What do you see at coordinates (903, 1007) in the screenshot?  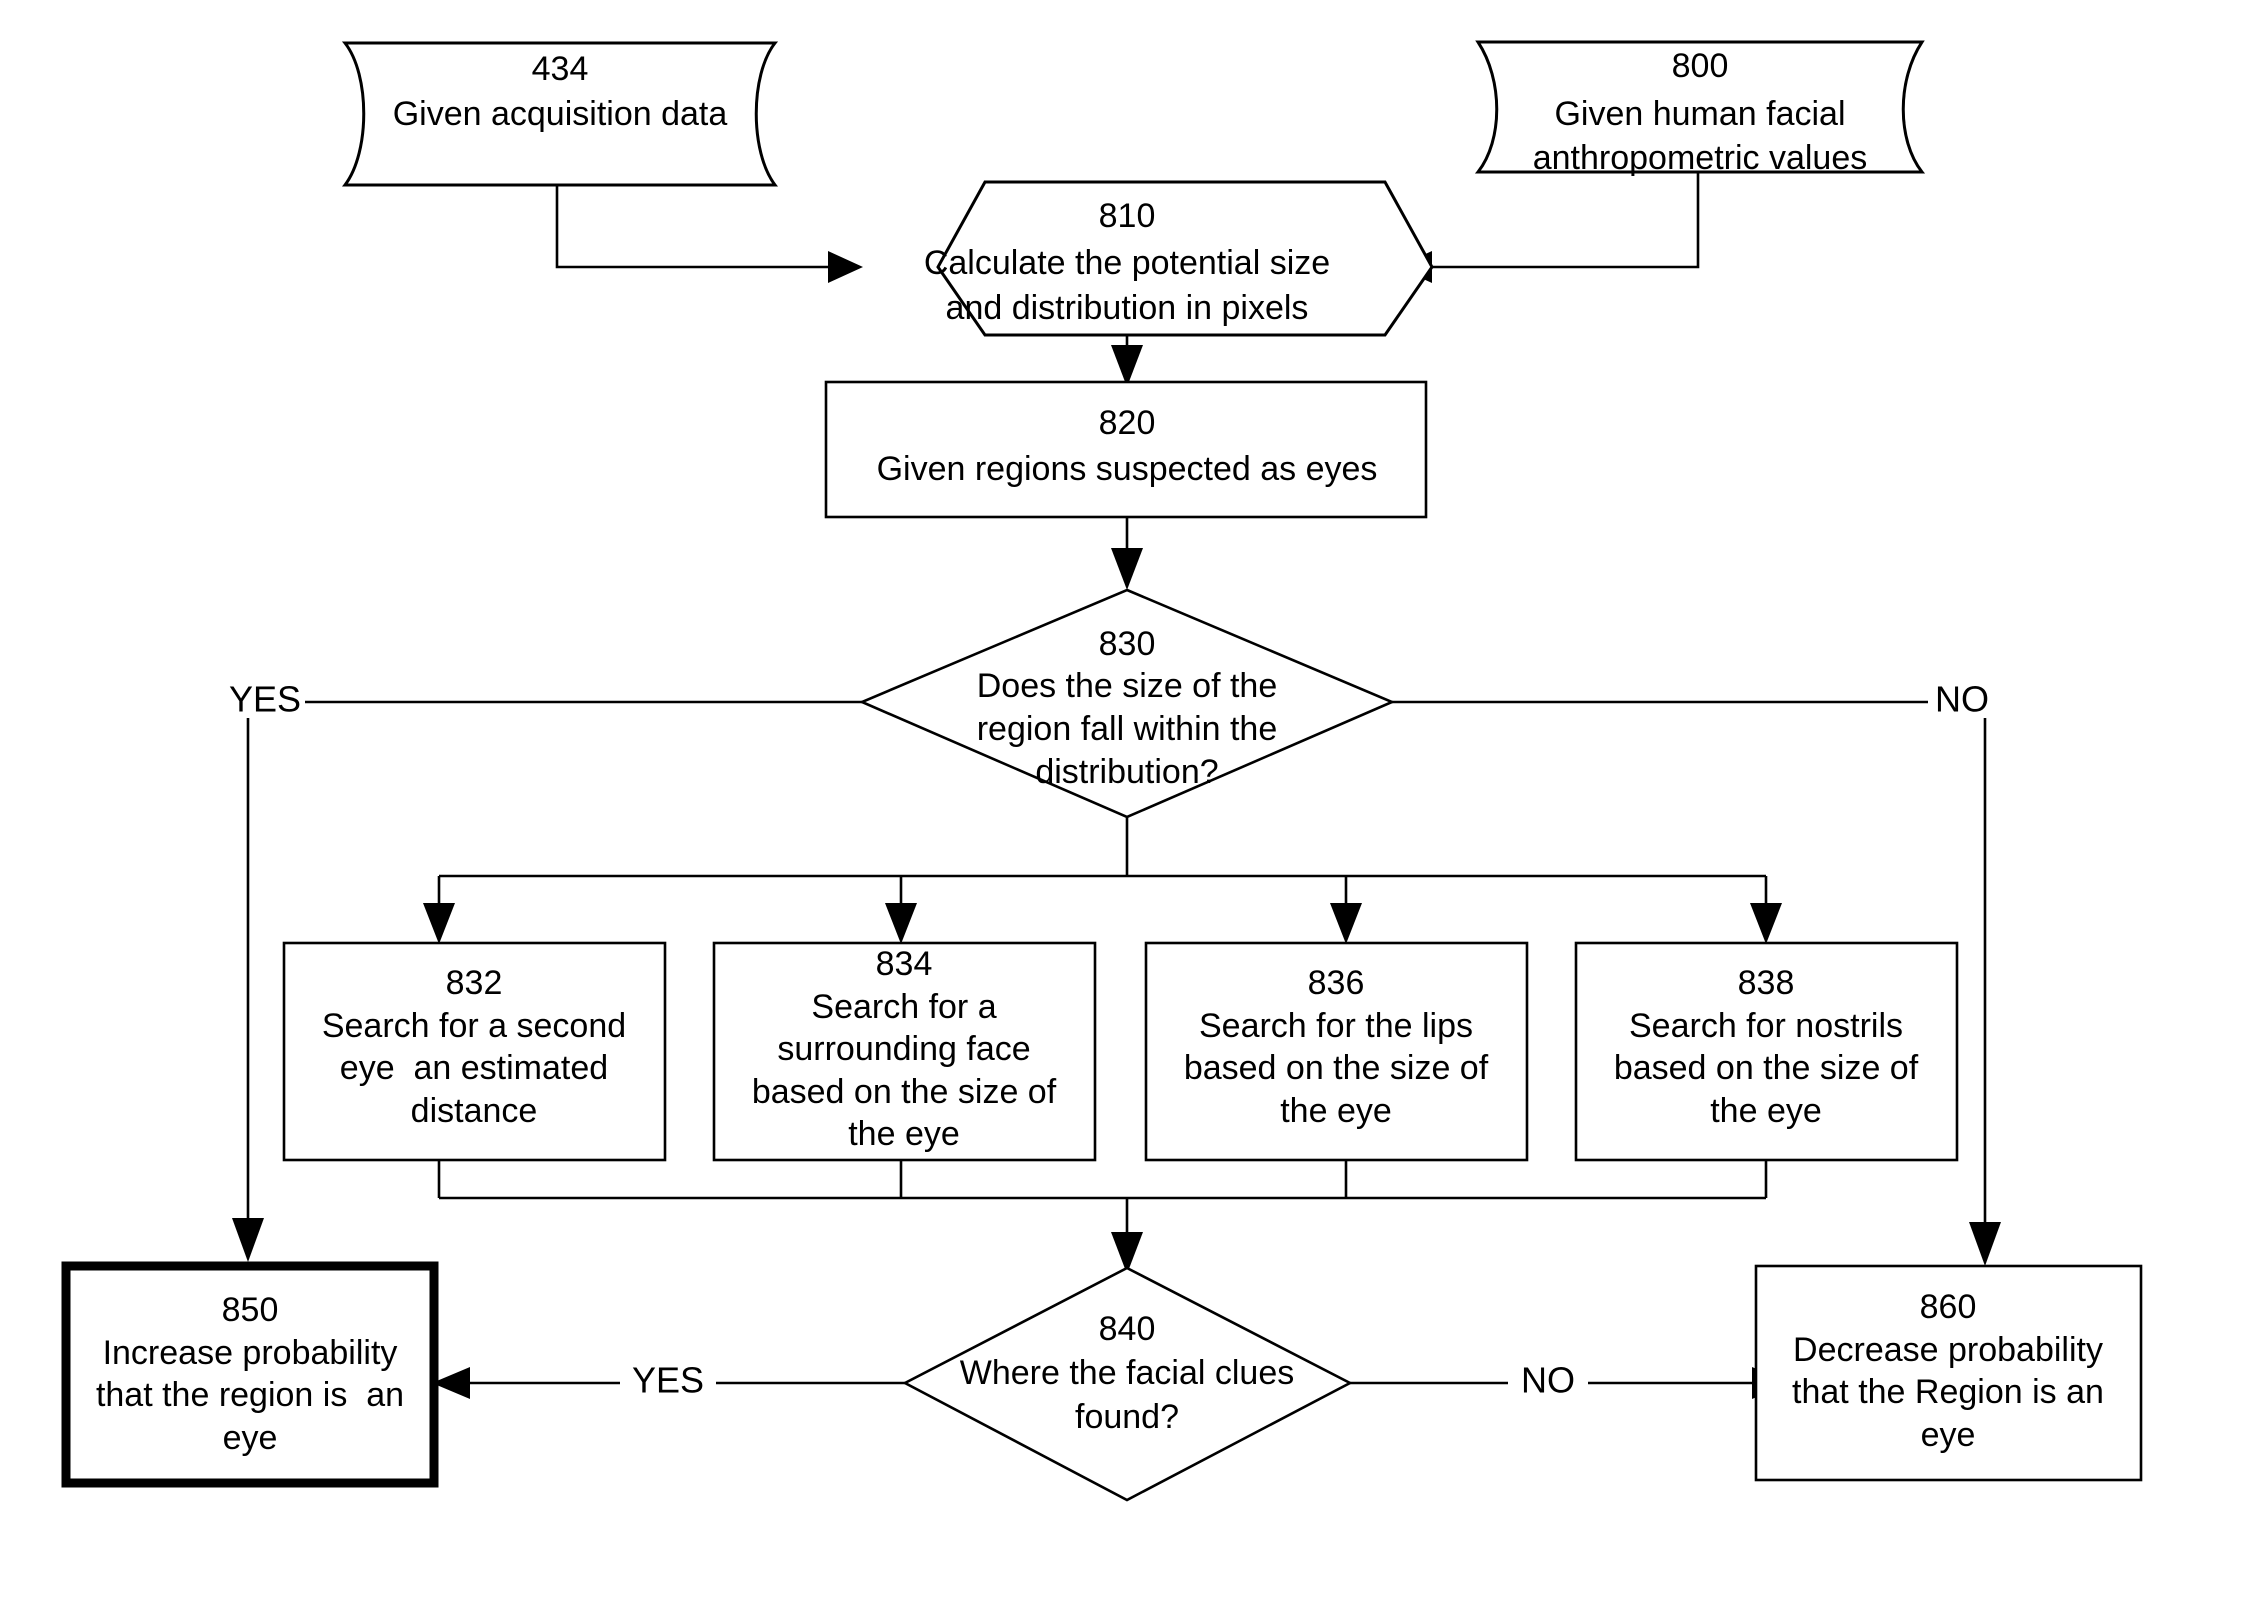 I see `node-834-line-1: Search for a` at bounding box center [903, 1007].